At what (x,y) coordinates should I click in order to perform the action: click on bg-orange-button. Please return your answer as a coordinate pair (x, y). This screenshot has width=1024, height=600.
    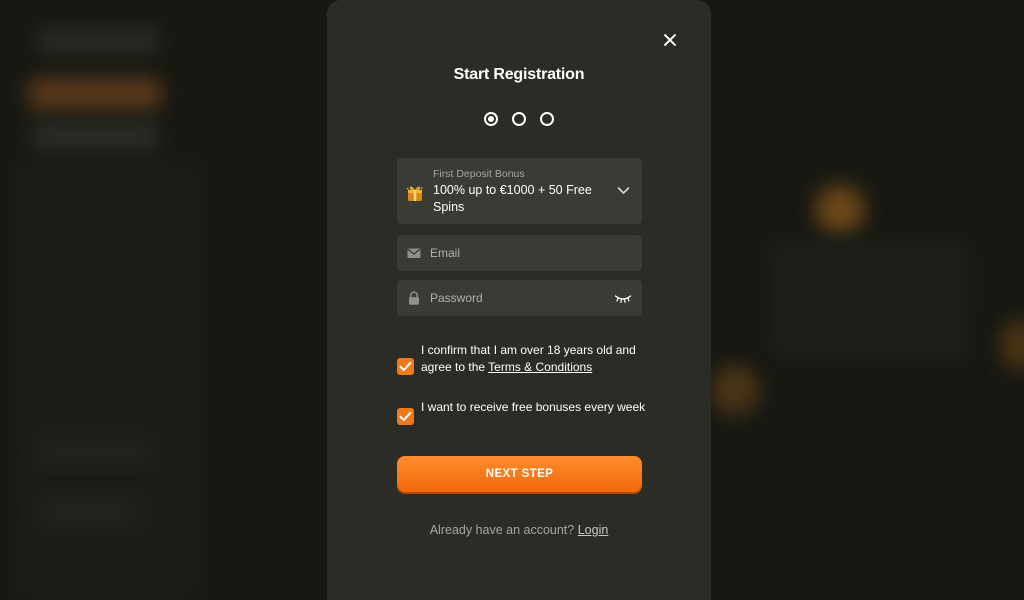
    Looking at the image, I should click on (95, 94).